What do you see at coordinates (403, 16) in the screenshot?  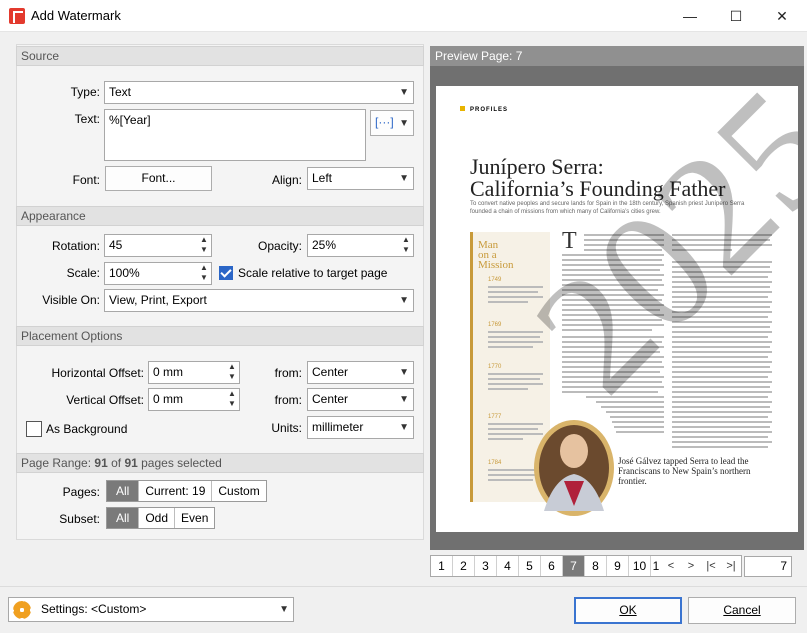 I see `title-bar: Add Watermark — ☐ ✕` at bounding box center [403, 16].